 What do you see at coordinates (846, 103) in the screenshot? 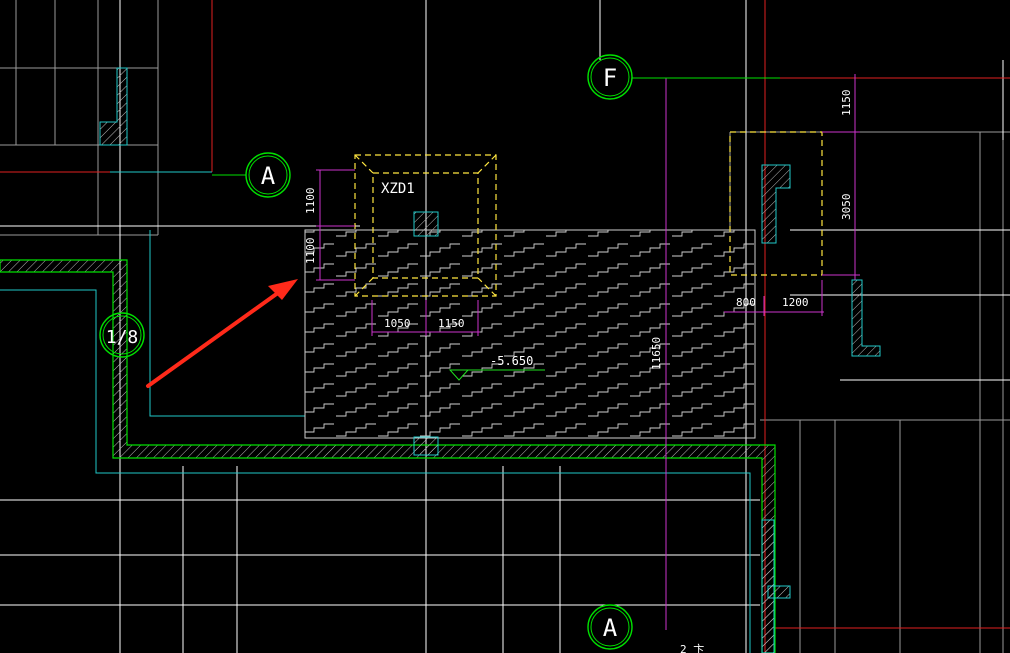
I see `dimension-right-top: 1150` at bounding box center [846, 103].